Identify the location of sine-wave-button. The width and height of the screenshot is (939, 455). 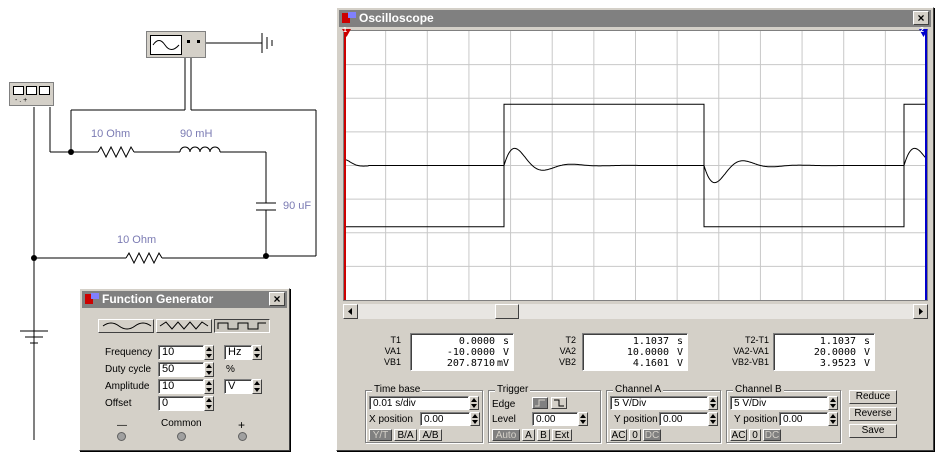
(126, 326).